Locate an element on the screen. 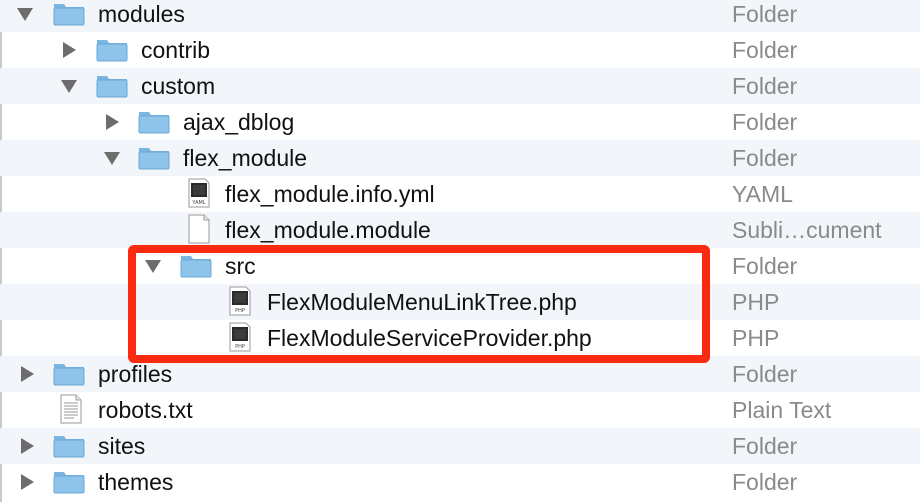  file-name: robots.txt is located at coordinates (145, 410).